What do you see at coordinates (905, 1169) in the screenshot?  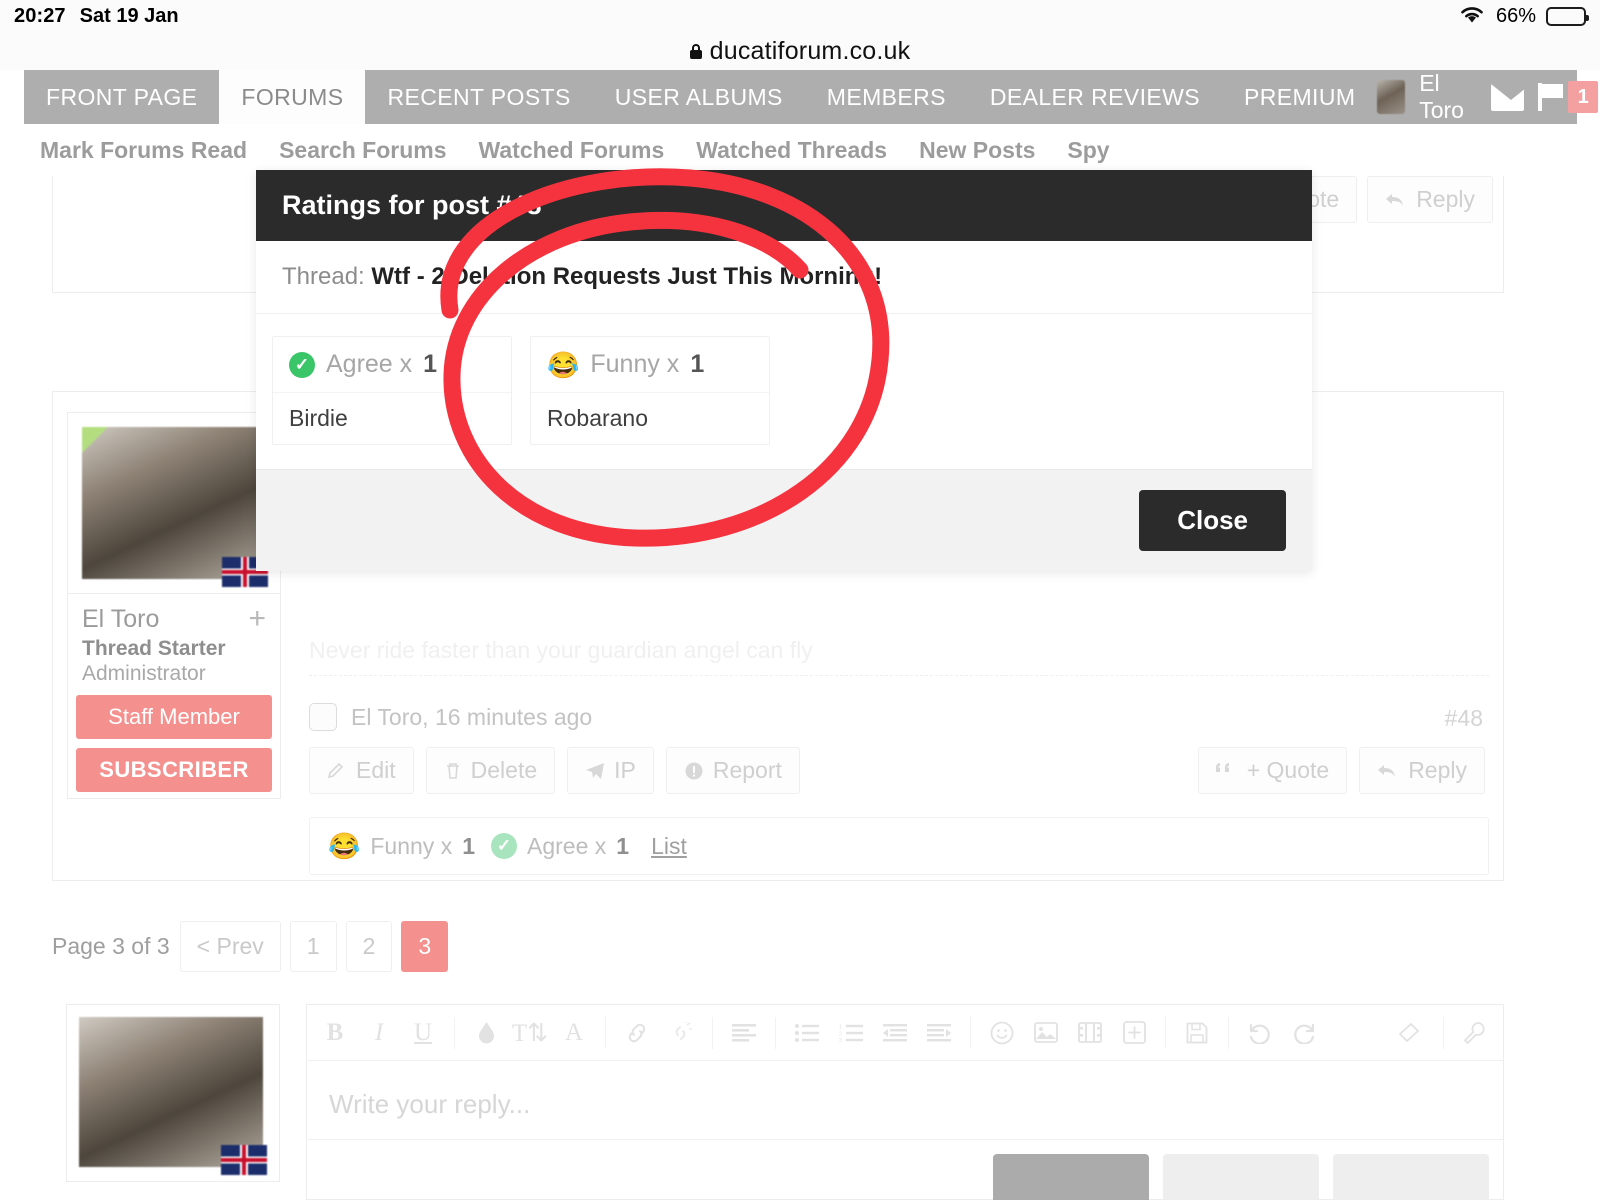 I see `editor-footer` at bounding box center [905, 1169].